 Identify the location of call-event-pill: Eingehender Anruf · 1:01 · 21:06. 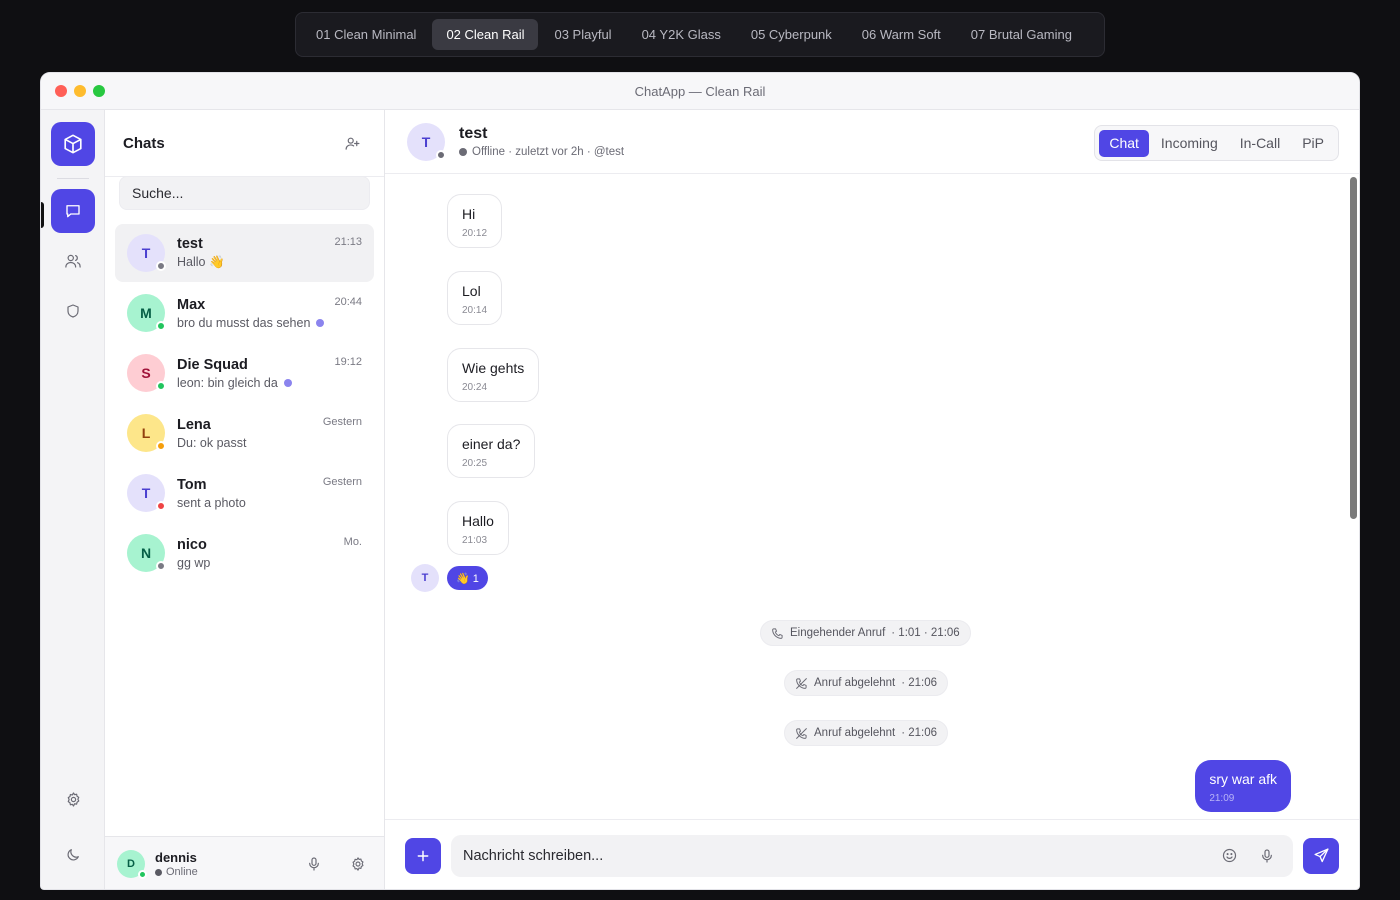
(865, 633).